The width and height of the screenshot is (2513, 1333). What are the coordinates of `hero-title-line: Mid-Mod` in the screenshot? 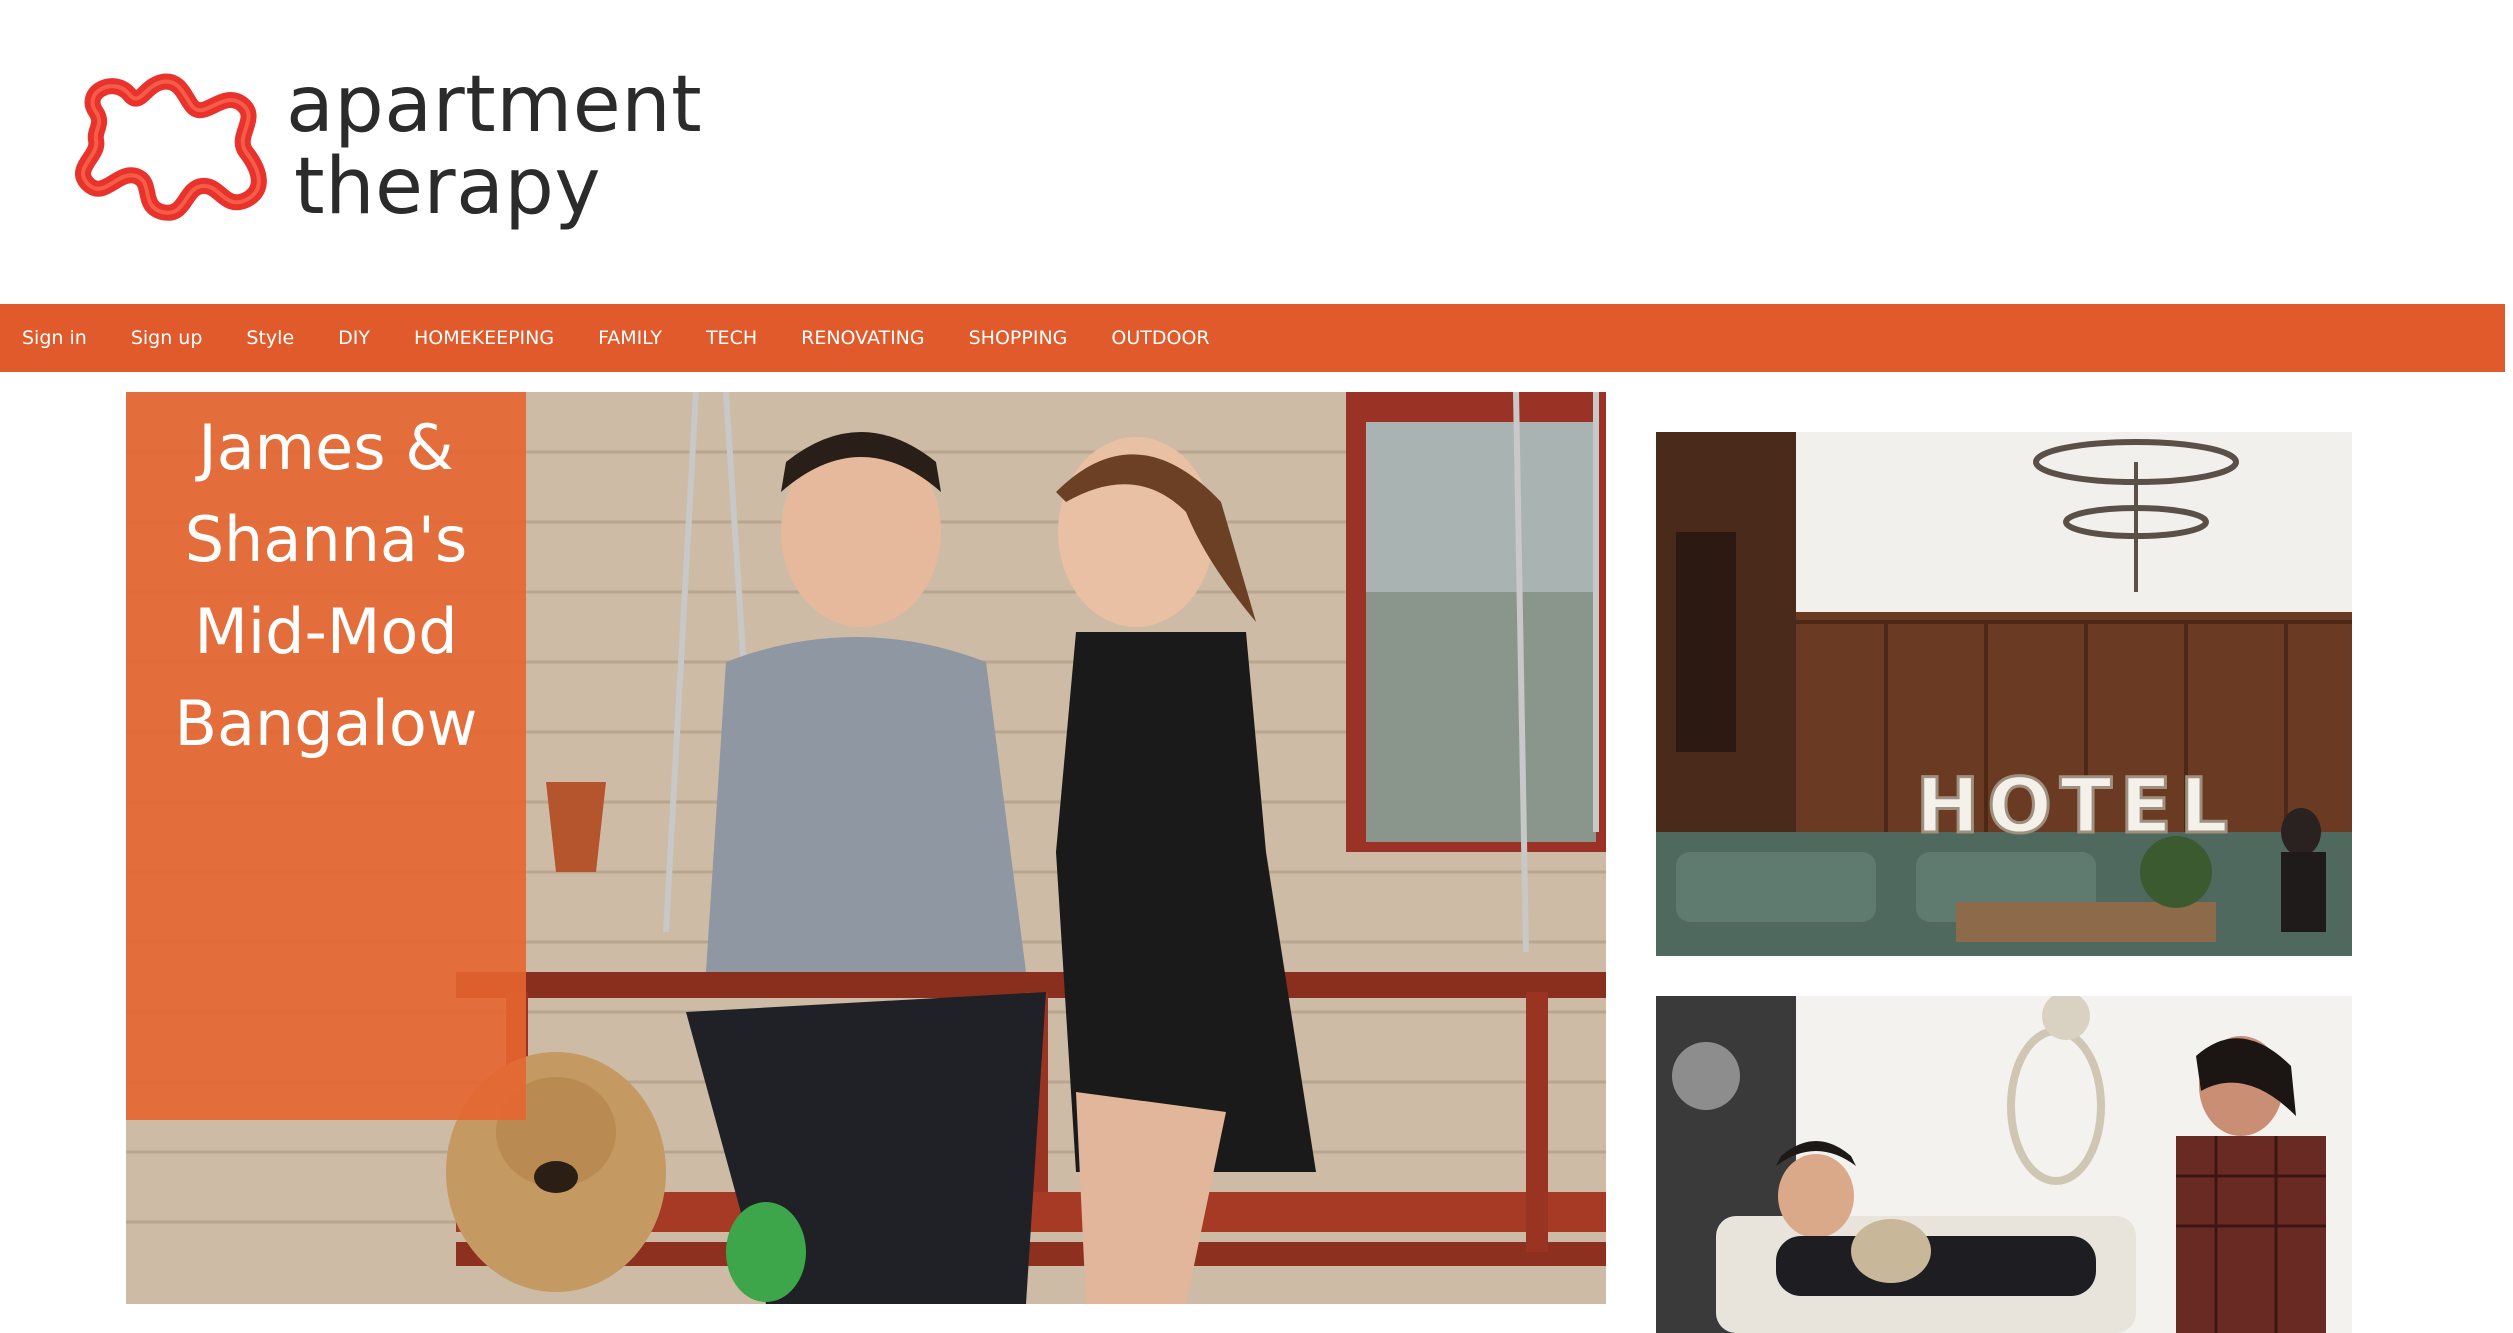 It's located at (326, 631).